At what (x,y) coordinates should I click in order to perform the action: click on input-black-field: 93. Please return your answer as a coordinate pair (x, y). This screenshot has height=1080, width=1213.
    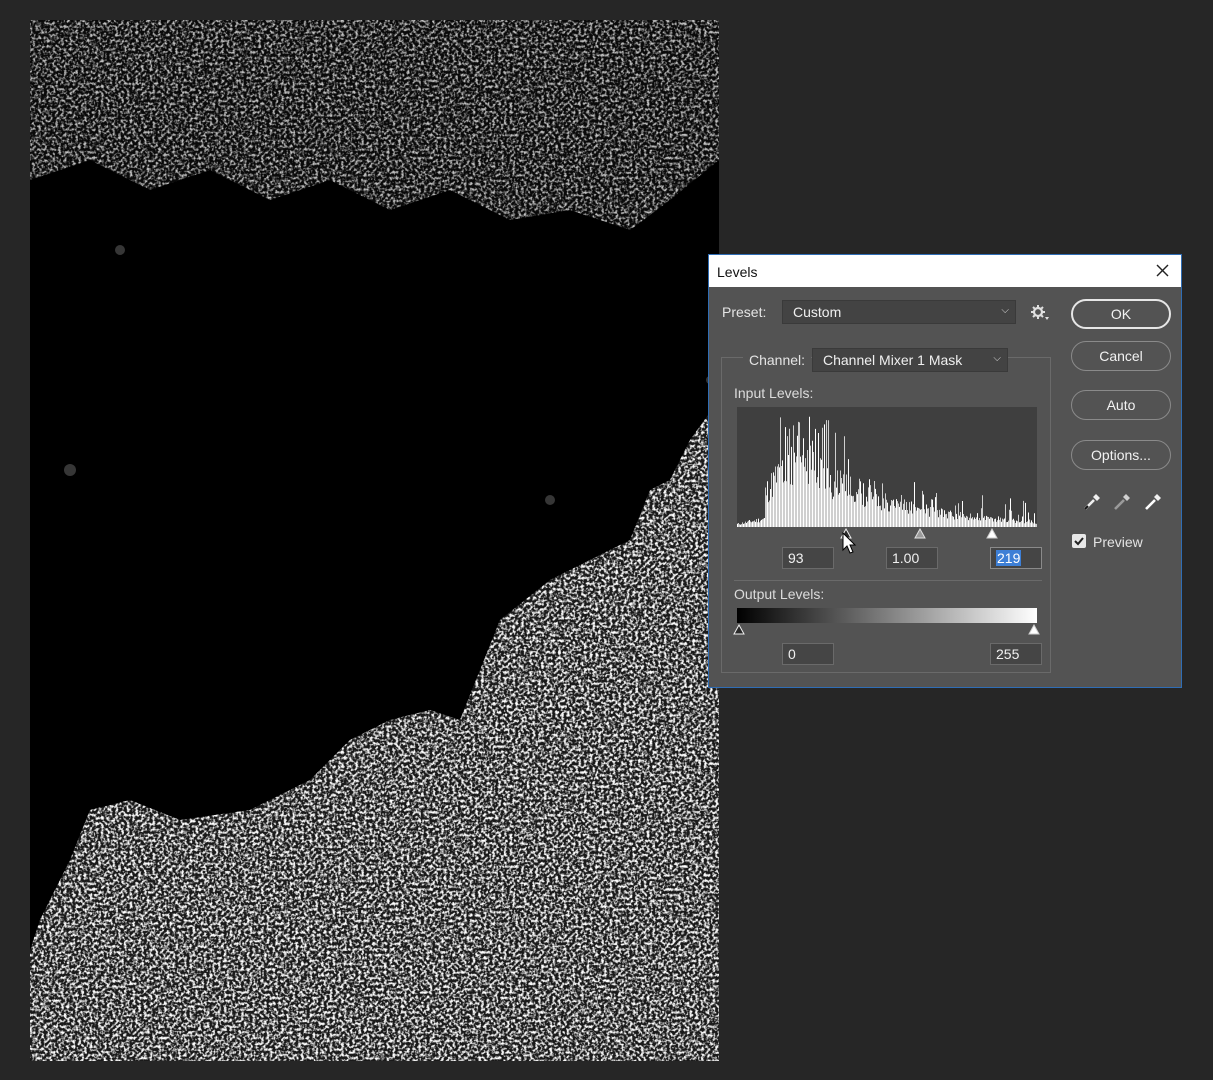
    Looking at the image, I should click on (808, 558).